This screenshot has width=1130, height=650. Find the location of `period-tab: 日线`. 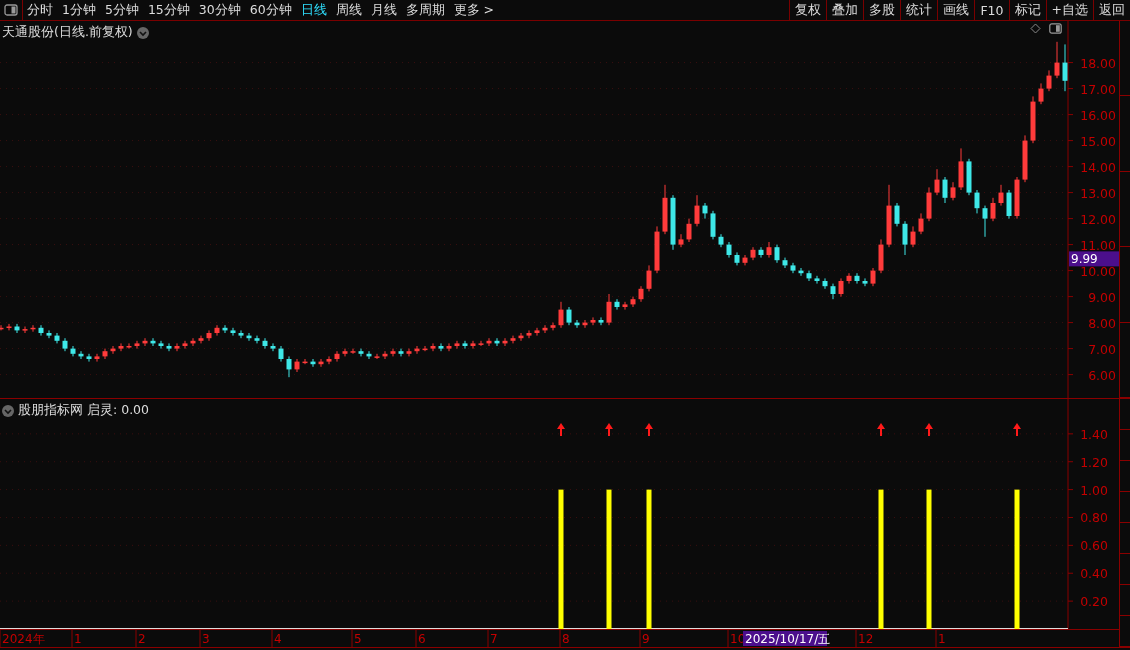

period-tab: 日线 is located at coordinates (313, 10).